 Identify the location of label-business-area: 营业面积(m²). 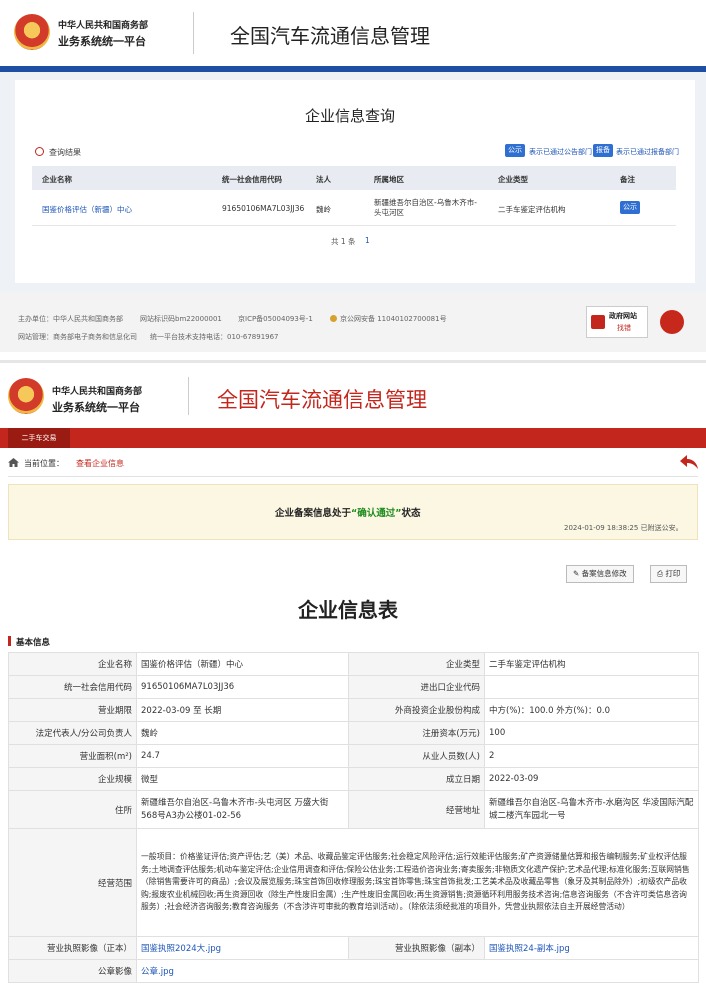
(72, 756).